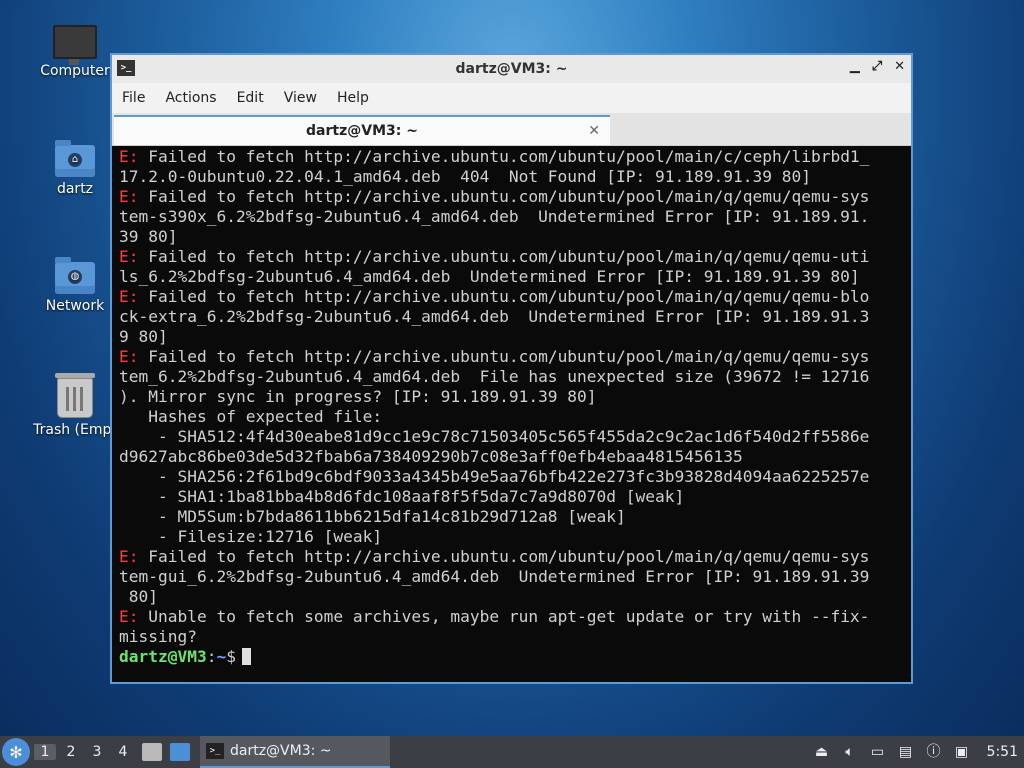 The image size is (1024, 768). Describe the element at coordinates (71, 752) in the screenshot. I see `workspace-2: 2` at that location.